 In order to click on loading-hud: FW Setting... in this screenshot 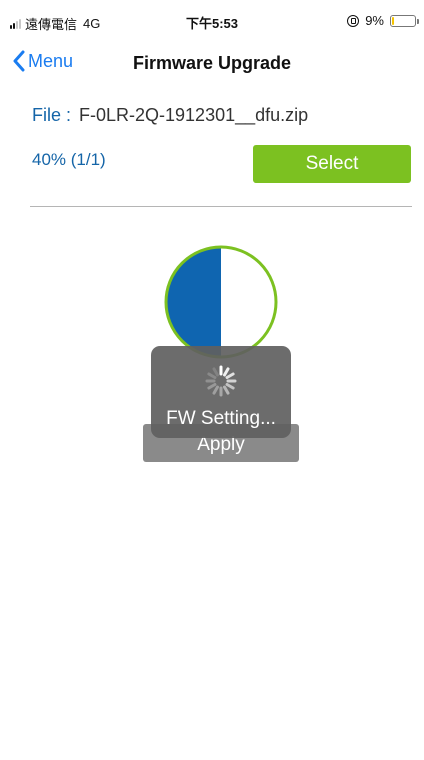, I will do `click(221, 392)`.